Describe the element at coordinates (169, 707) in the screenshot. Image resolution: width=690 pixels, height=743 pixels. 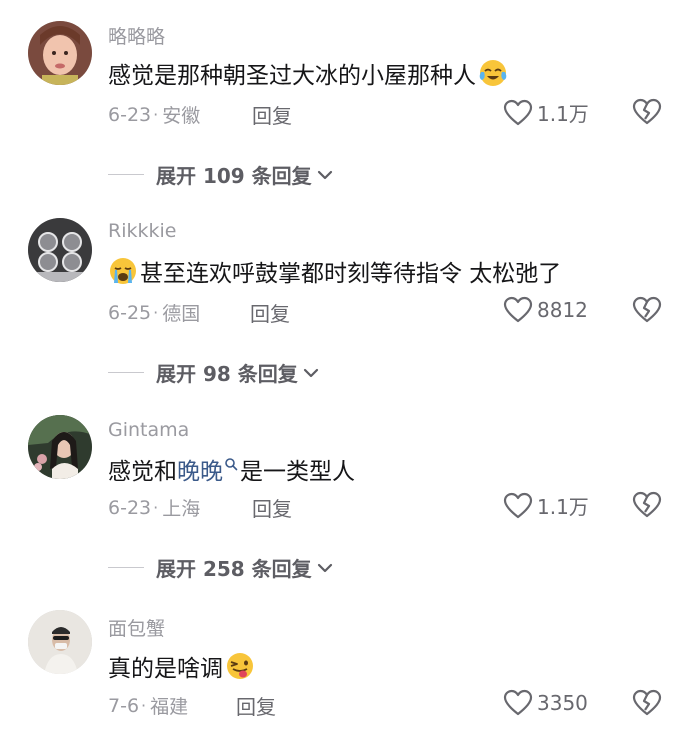
I see `comment-location: 福建` at that location.